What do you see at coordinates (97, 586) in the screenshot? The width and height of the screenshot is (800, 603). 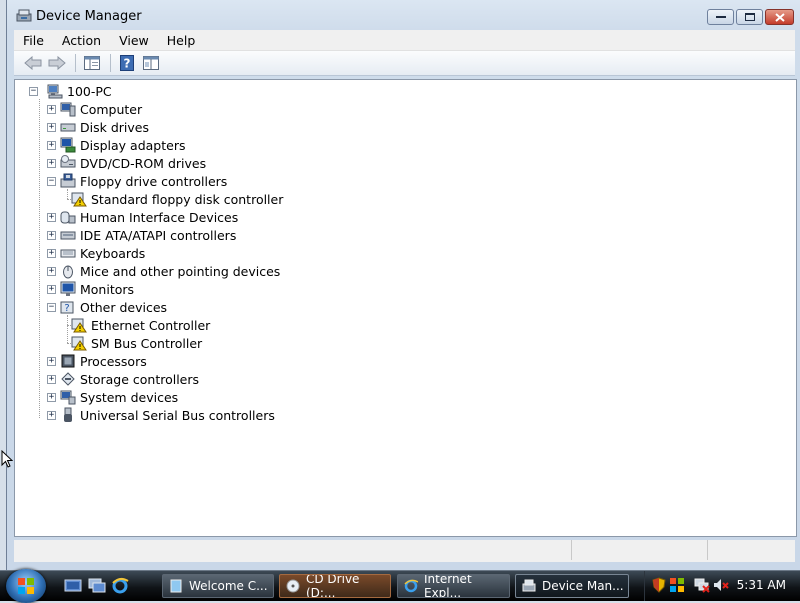 I see `switch-windows-icon` at bounding box center [97, 586].